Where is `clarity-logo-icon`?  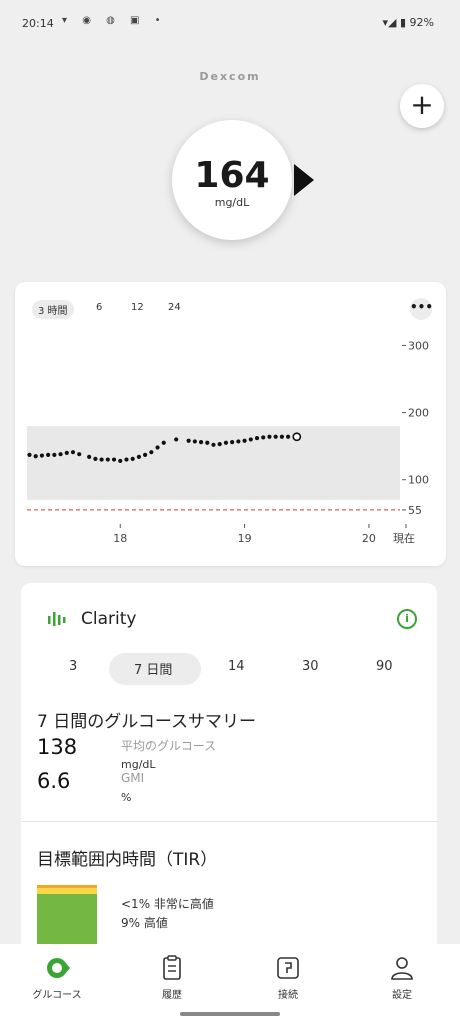 clarity-logo-icon is located at coordinates (57, 619).